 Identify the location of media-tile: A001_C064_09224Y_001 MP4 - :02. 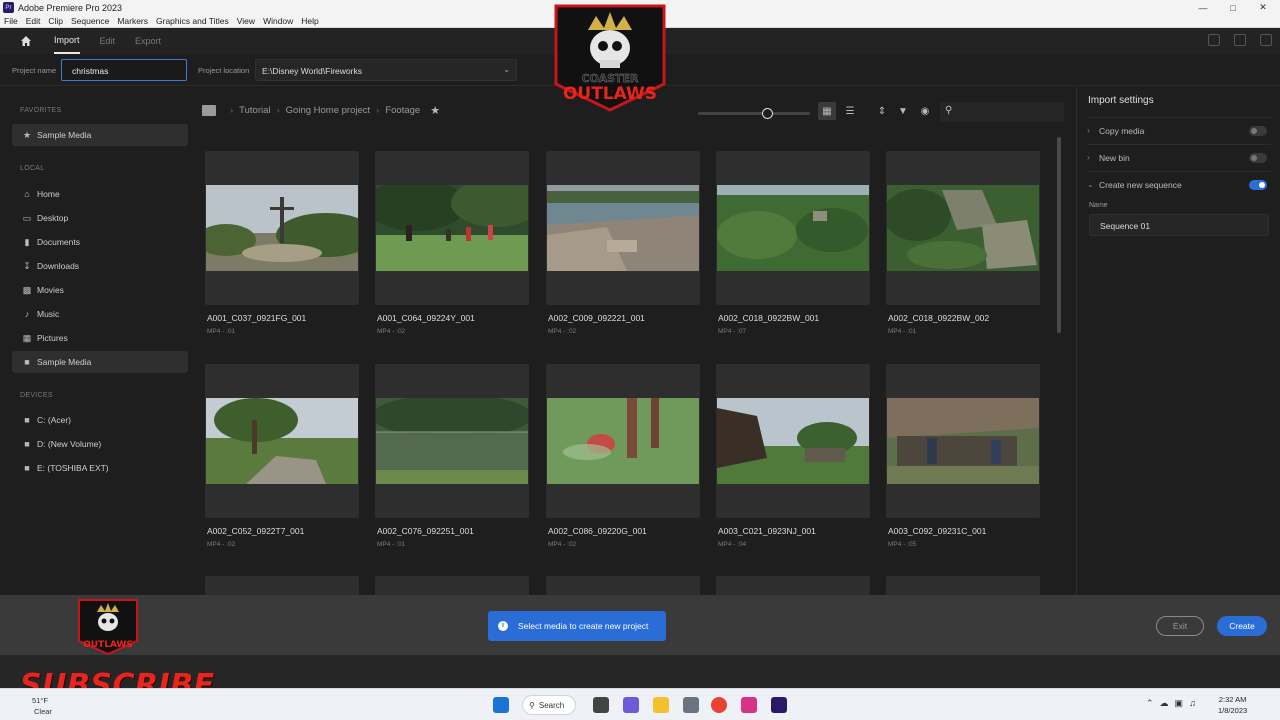
(452, 243).